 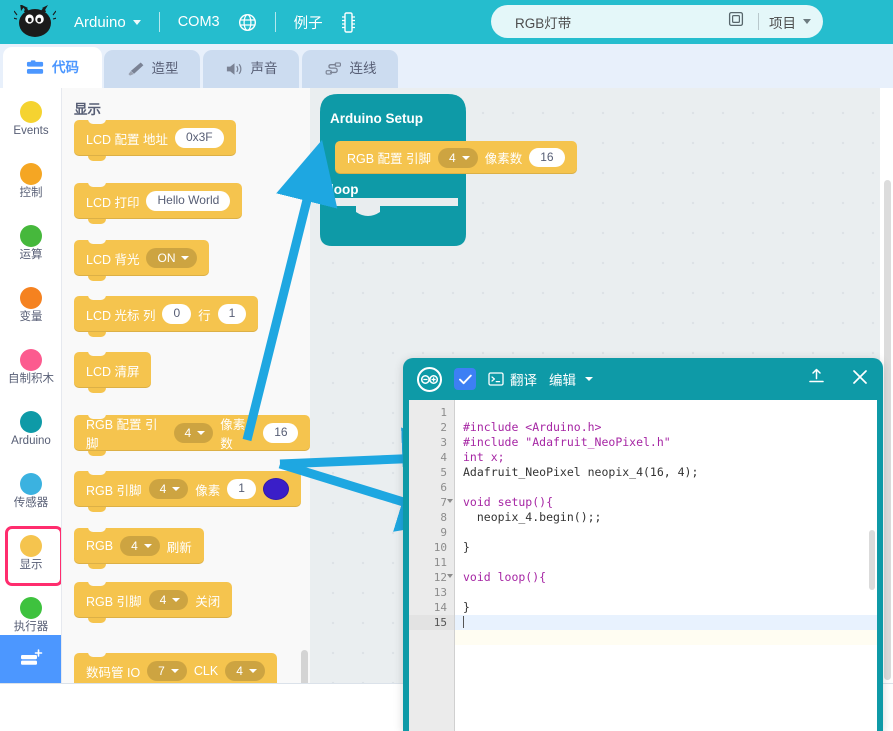 I want to click on sidebar-item-arduino: Arduino, so click(x=30, y=429).